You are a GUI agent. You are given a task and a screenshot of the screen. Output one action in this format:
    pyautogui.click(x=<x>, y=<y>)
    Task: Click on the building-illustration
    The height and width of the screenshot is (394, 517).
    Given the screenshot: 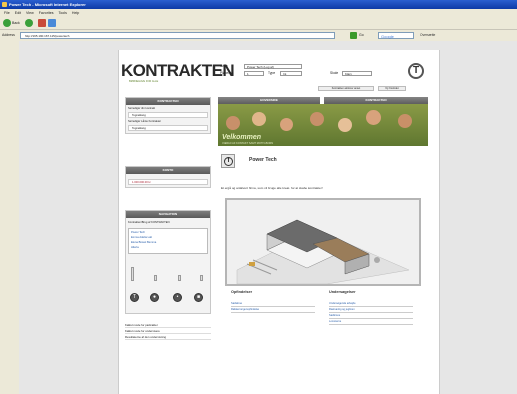 What is the action you would take?
    pyautogui.click(x=323, y=242)
    